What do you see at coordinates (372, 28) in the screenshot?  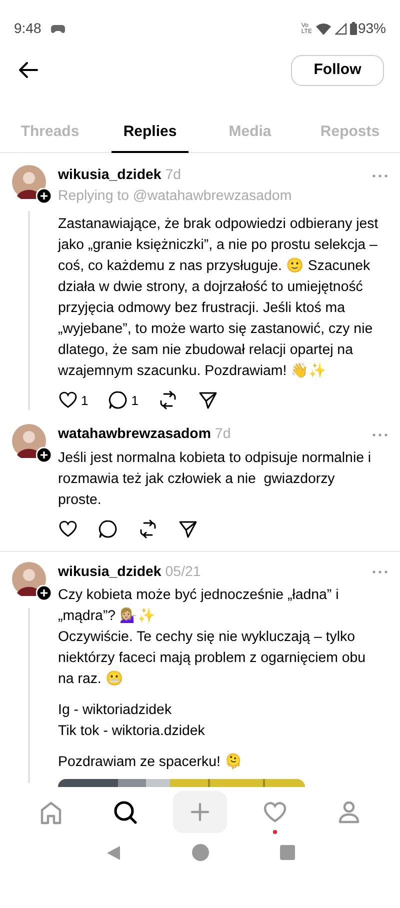 I see `battery-percent: 93%` at bounding box center [372, 28].